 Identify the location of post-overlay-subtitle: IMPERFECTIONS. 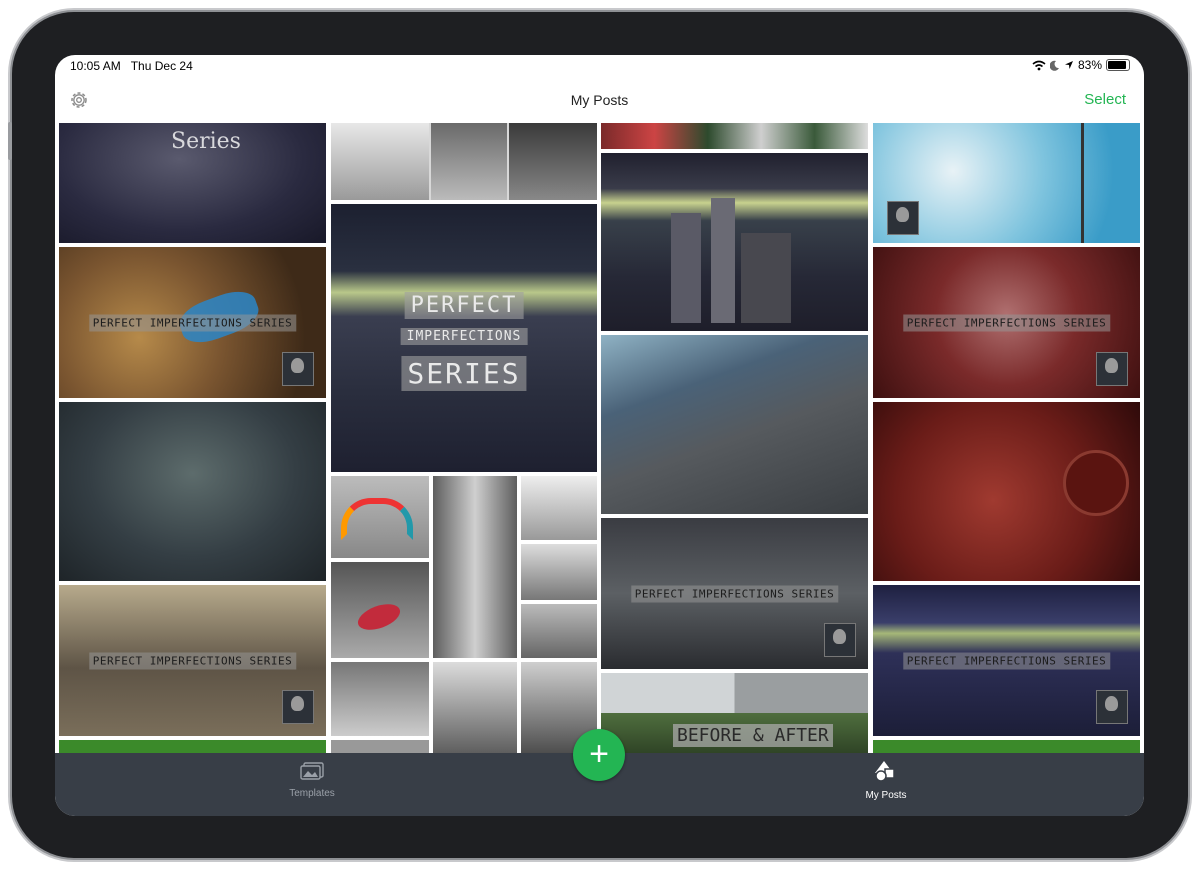
(464, 336).